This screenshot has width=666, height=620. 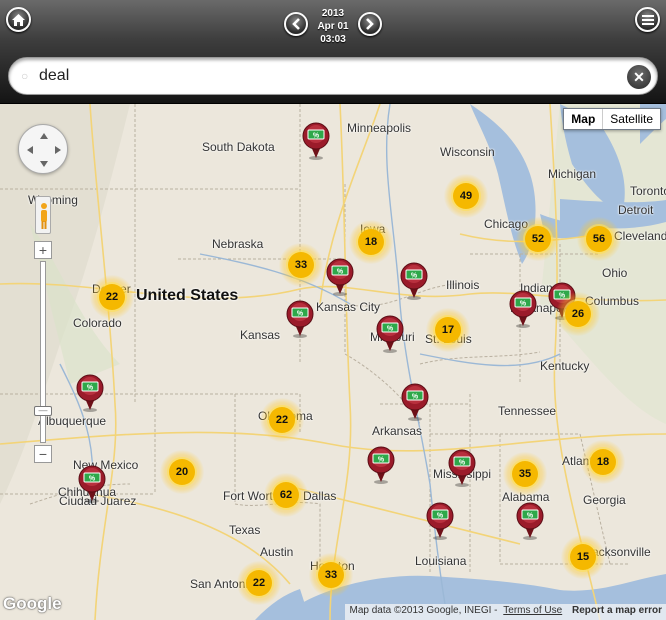 I want to click on country-label: United States, so click(x=187, y=295).